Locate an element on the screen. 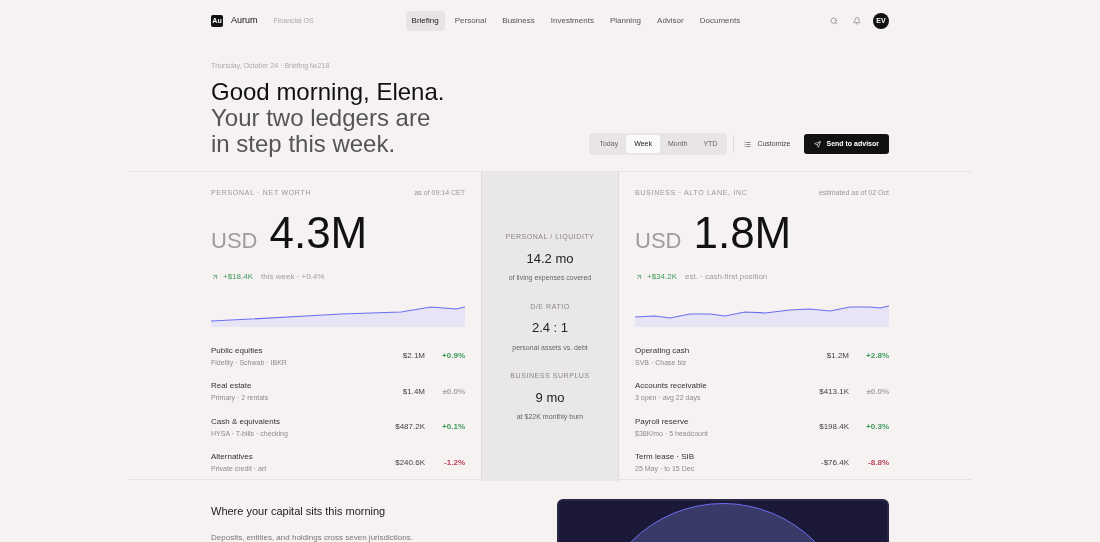 This screenshot has height=542, width=1100. nav-tab: Planning is located at coordinates (625, 21).